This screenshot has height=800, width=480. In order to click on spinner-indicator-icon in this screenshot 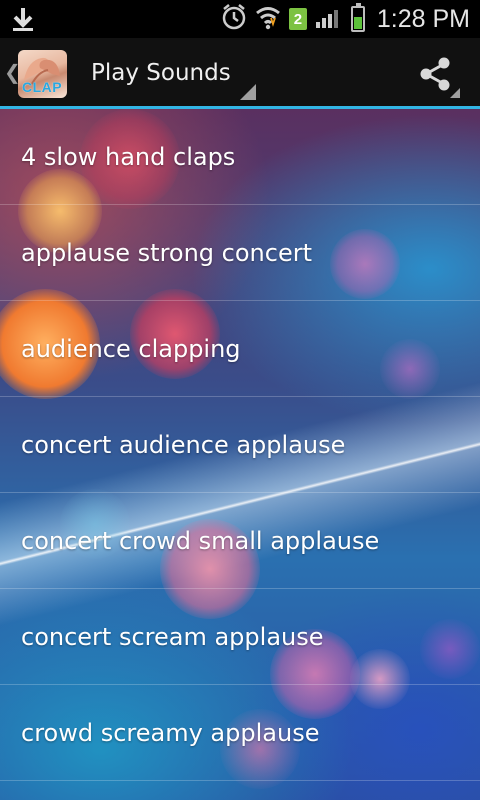, I will do `click(248, 92)`.